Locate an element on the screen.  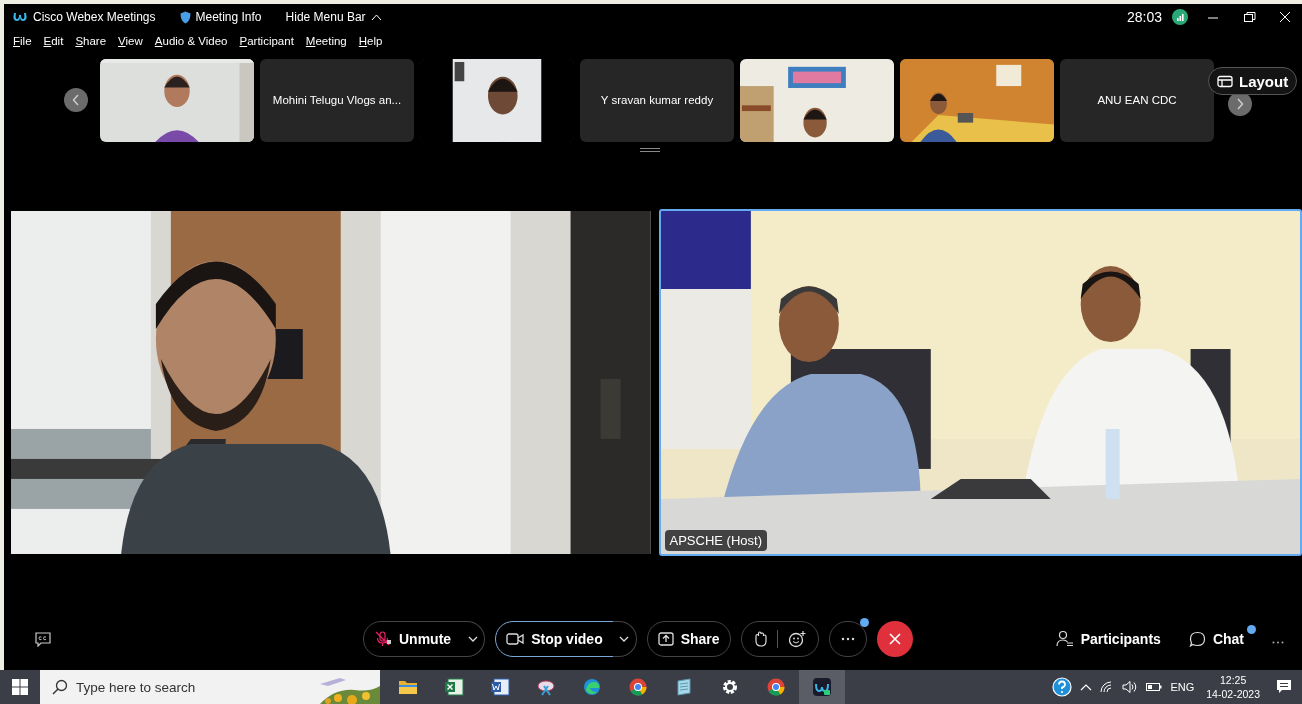
spreadsheet-icon is located at coordinates (454, 687).